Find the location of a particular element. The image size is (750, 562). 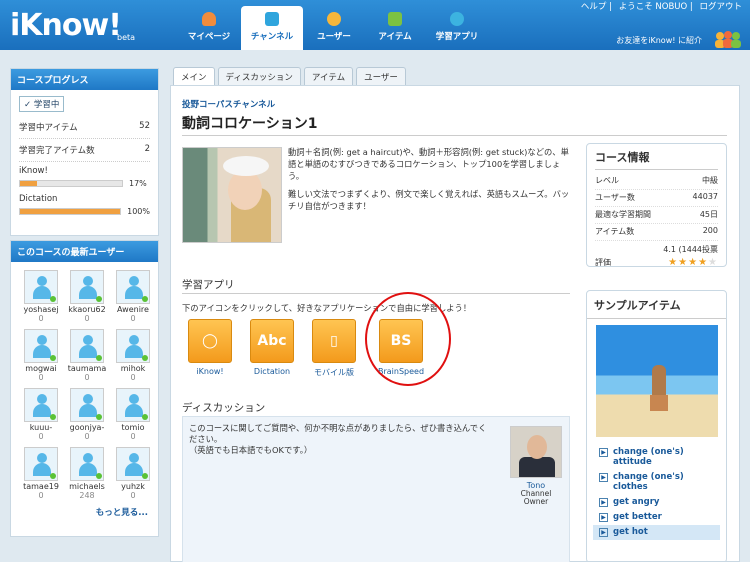

progress-fill is located at coordinates (29, 183).